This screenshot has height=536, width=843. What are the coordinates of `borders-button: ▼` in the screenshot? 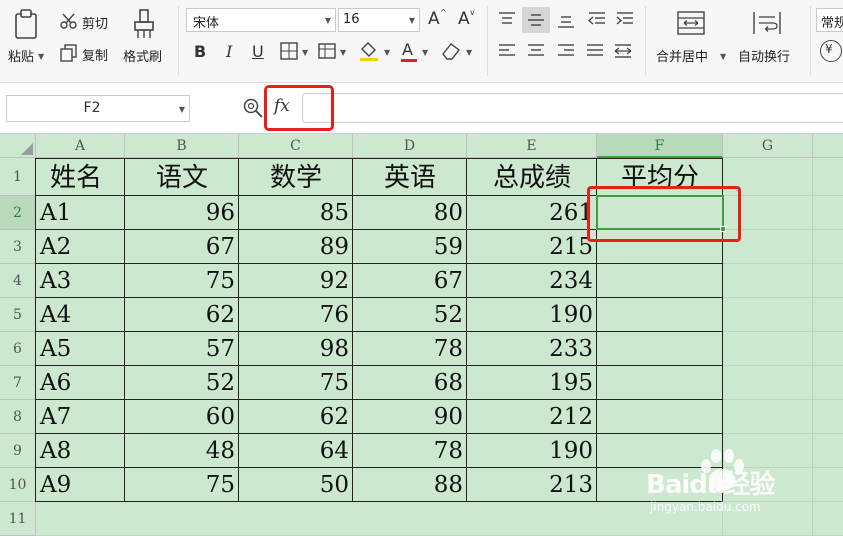 It's located at (297, 52).